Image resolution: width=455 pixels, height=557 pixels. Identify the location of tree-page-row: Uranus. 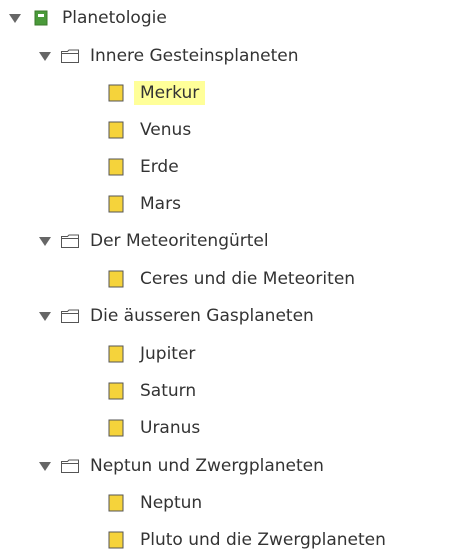
(157, 428).